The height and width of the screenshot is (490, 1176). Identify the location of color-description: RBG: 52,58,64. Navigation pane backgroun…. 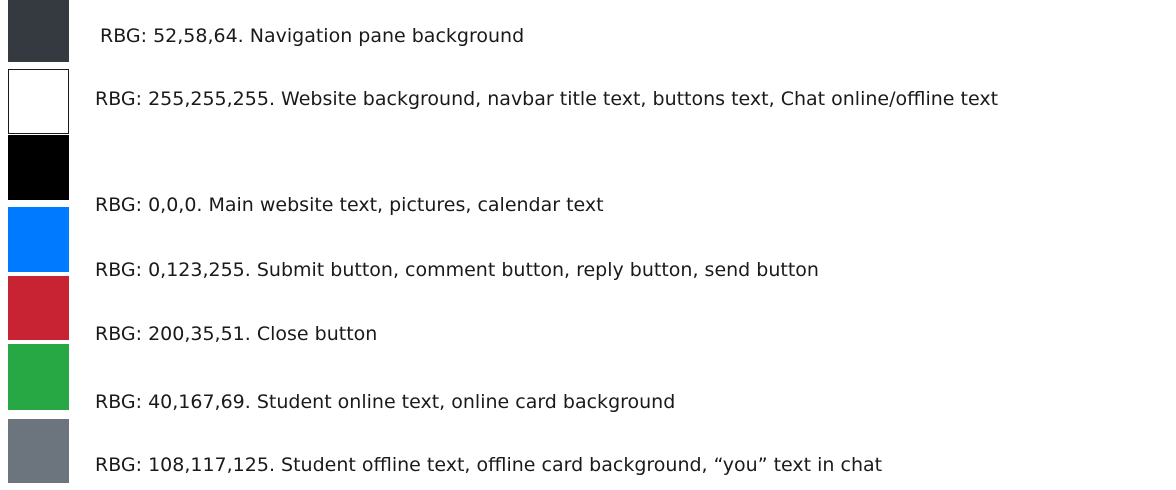
(312, 36).